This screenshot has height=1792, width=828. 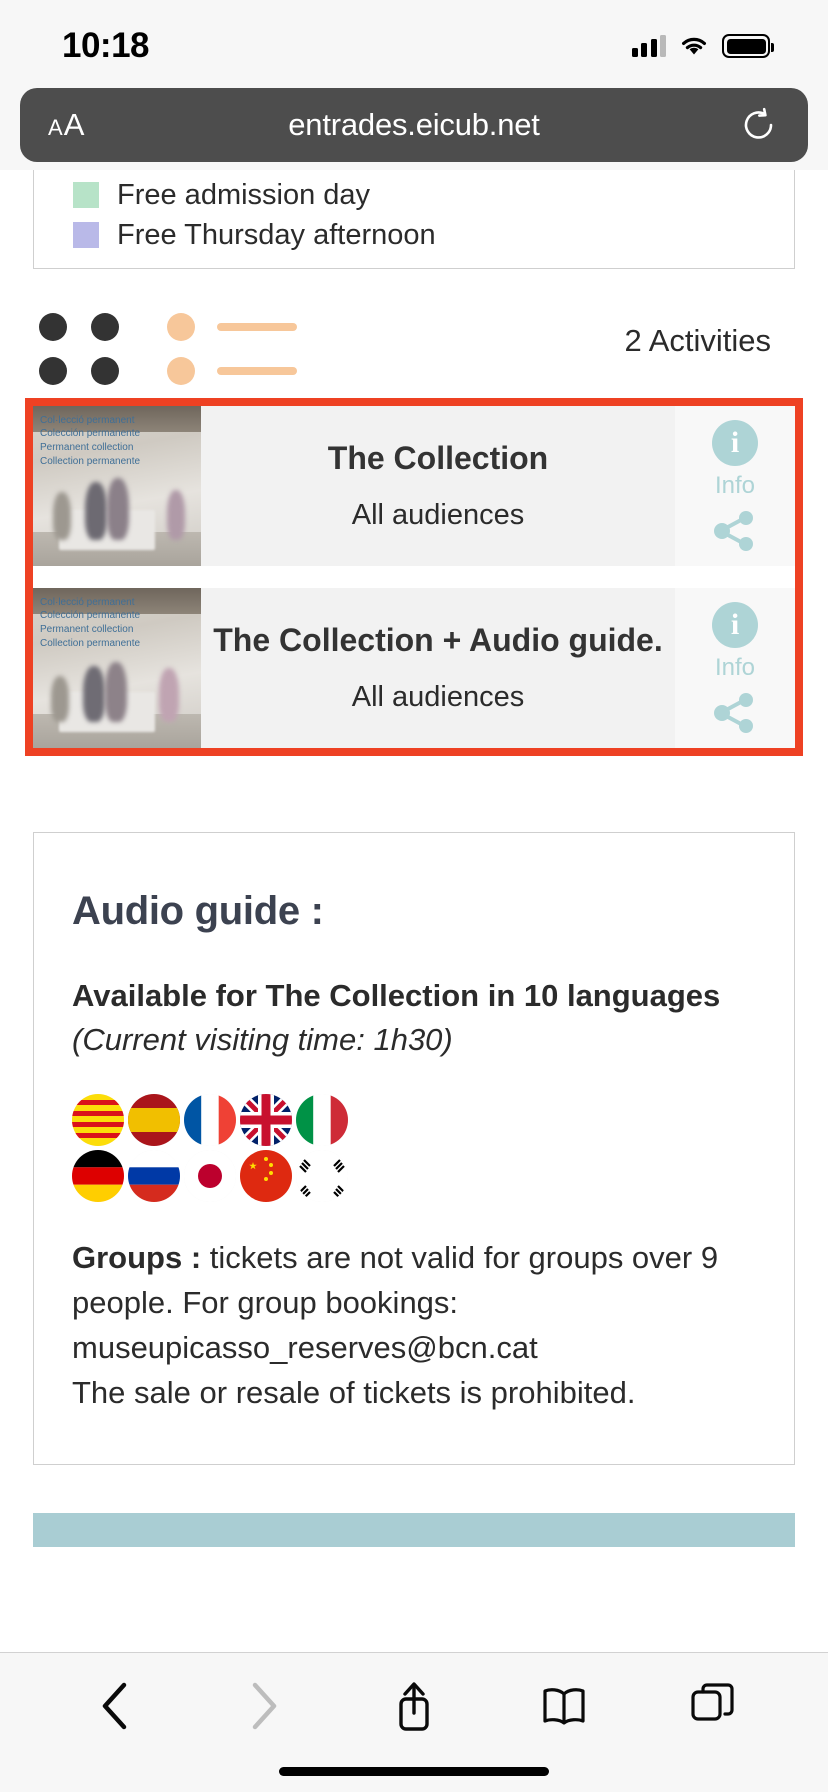 I want to click on legend-swatch-green, so click(x=86, y=195).